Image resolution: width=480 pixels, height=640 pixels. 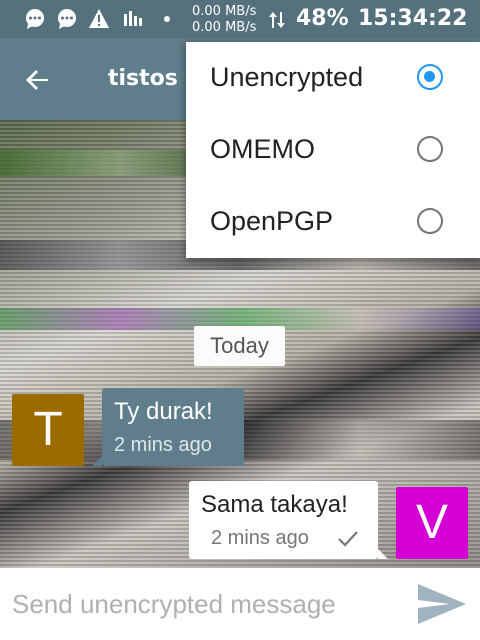 I want to click on menu-item-openpgp: OpenPGP, so click(x=333, y=222).